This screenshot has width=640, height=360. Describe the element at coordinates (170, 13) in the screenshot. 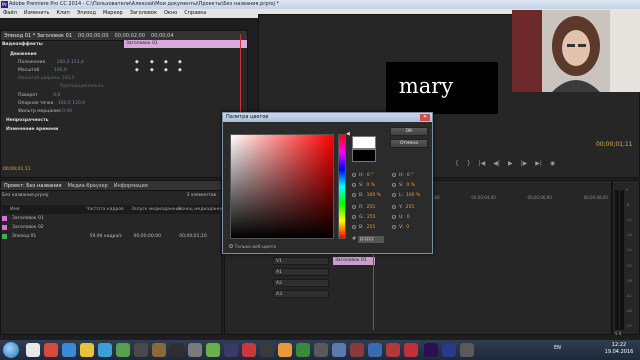

I see `menu-window: Окно` at that location.